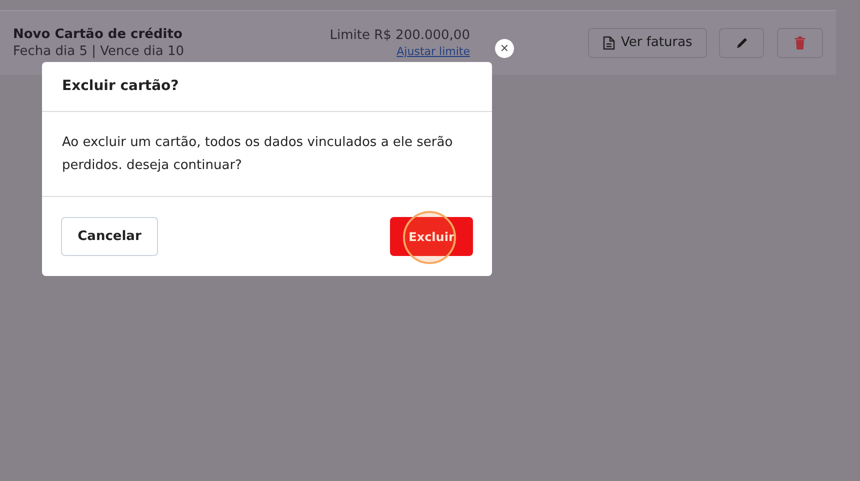  I want to click on adjust-limit-link: Ajustar limite, so click(433, 52).